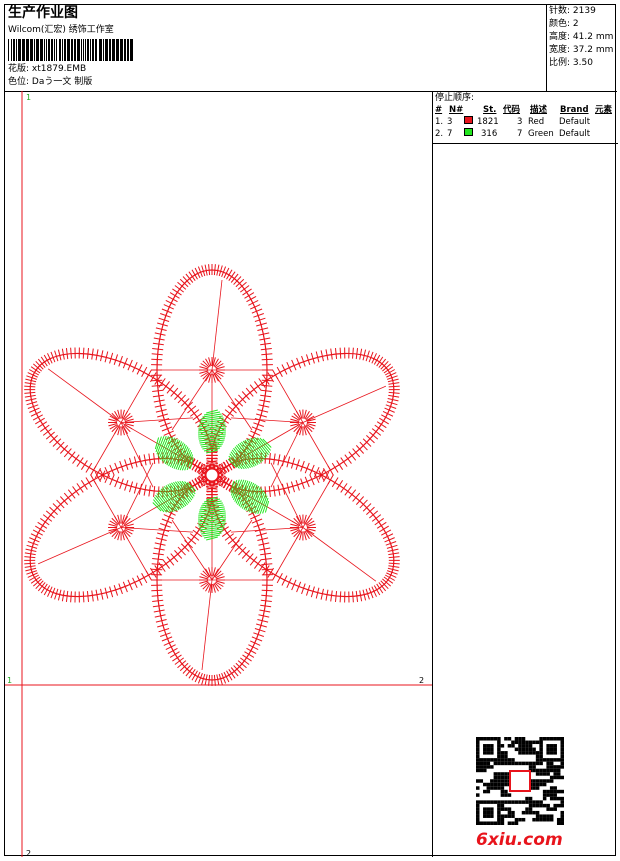 Image resolution: width=620 pixels, height=861 pixels. What do you see at coordinates (559, 37) in the screenshot?
I see `stat-height-label: 高度:` at bounding box center [559, 37].